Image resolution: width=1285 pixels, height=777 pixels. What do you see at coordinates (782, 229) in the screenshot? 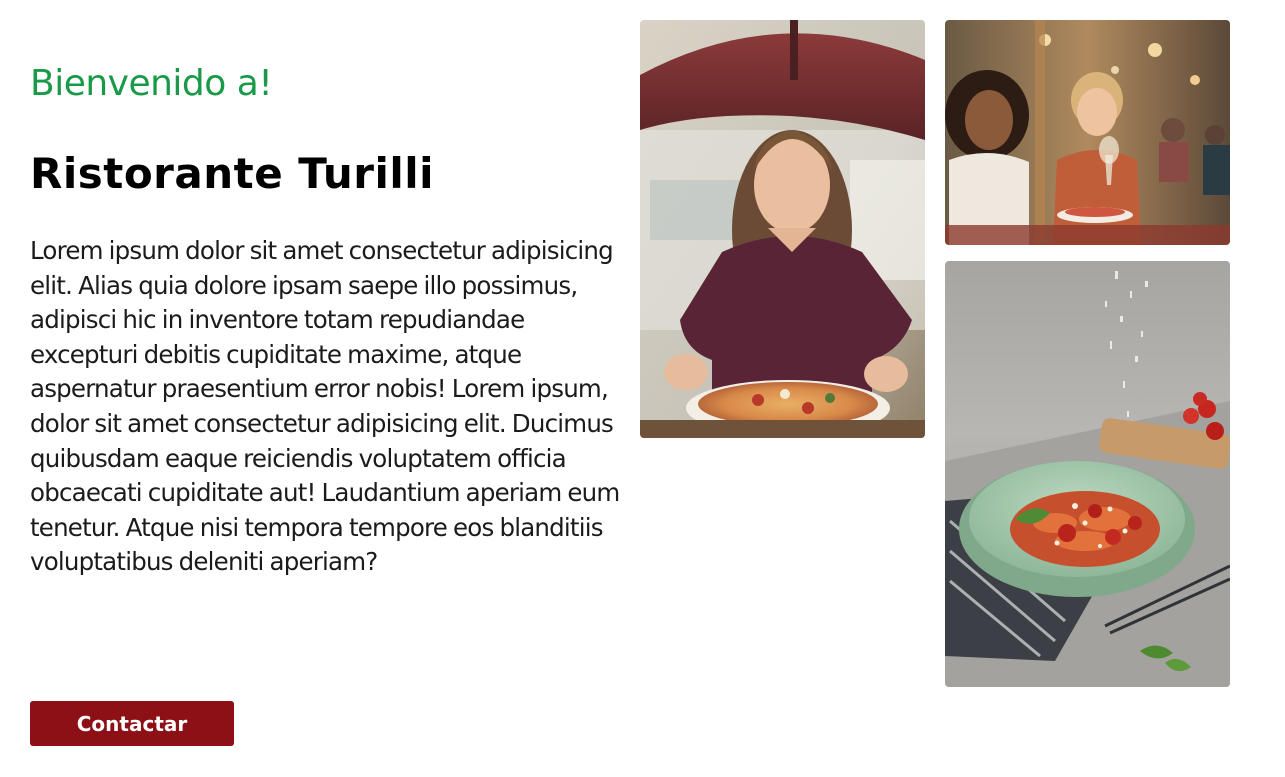
I see `woman-with-pizza-photo` at bounding box center [782, 229].